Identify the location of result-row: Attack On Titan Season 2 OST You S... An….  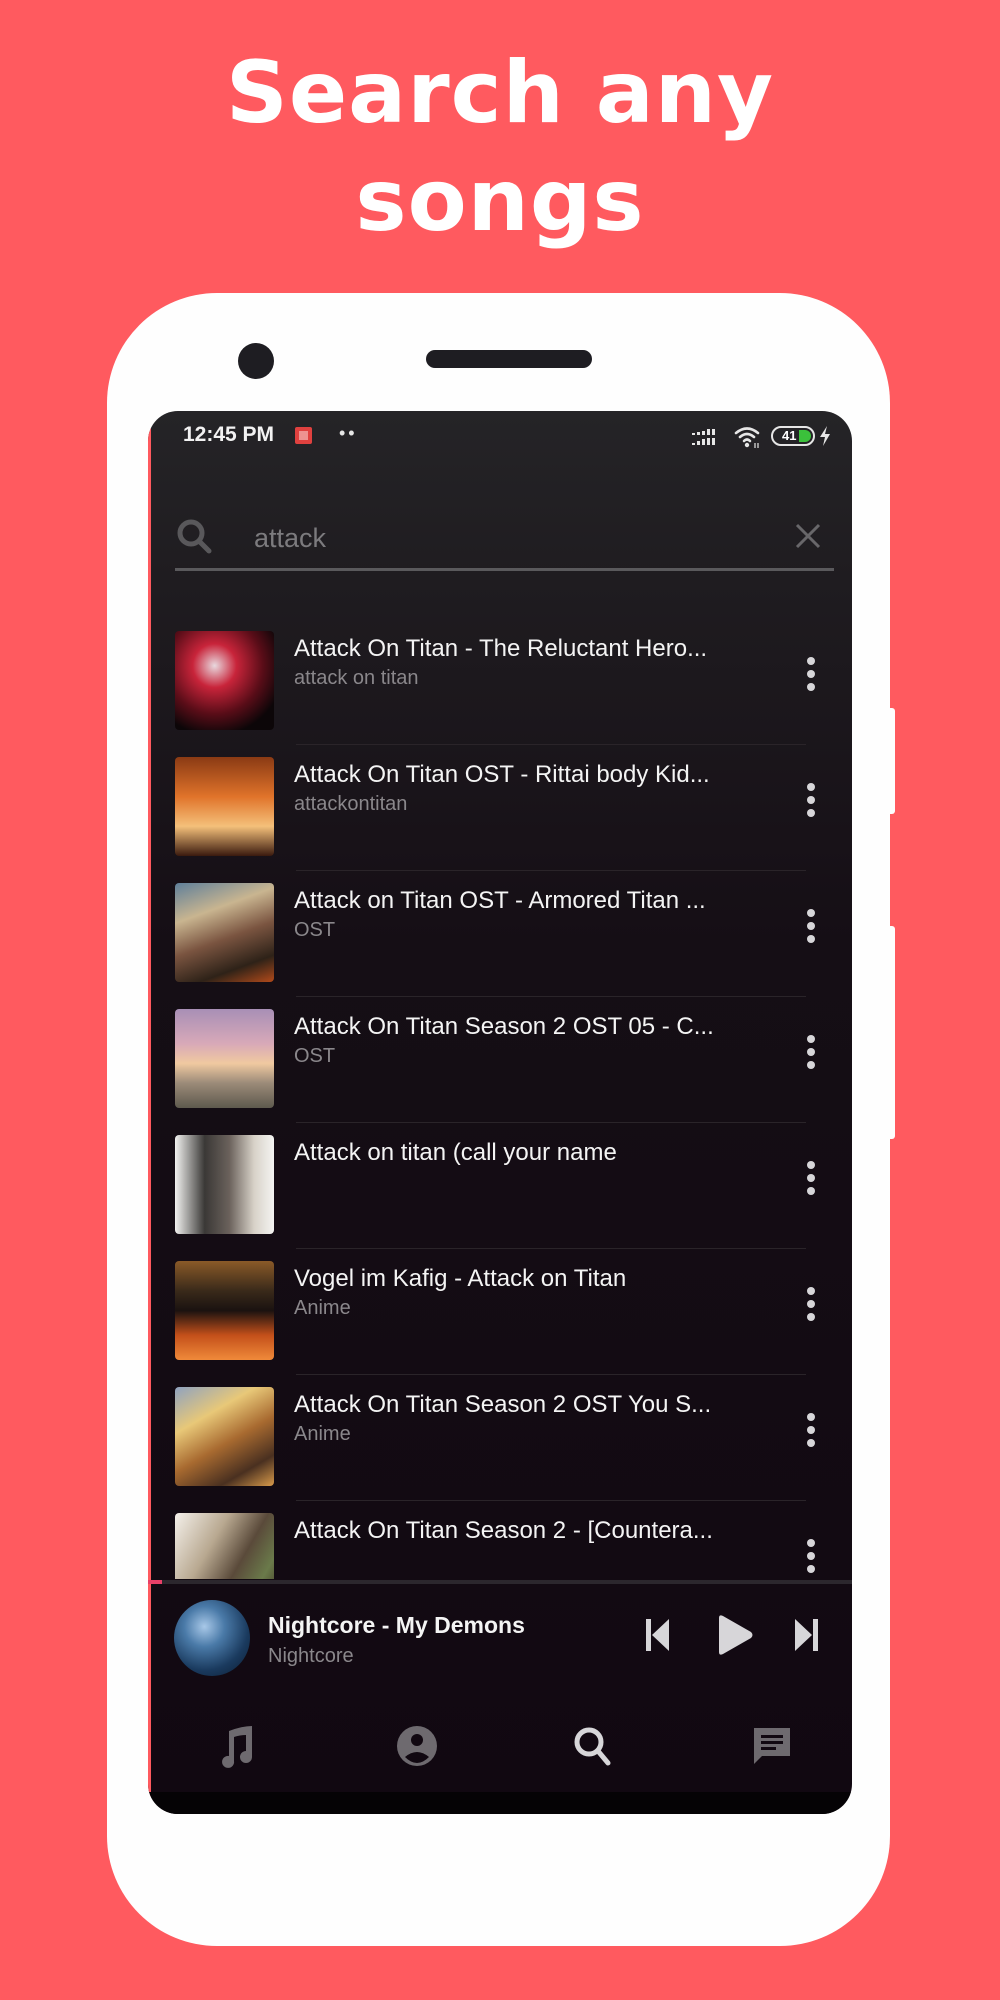
(500, 1440).